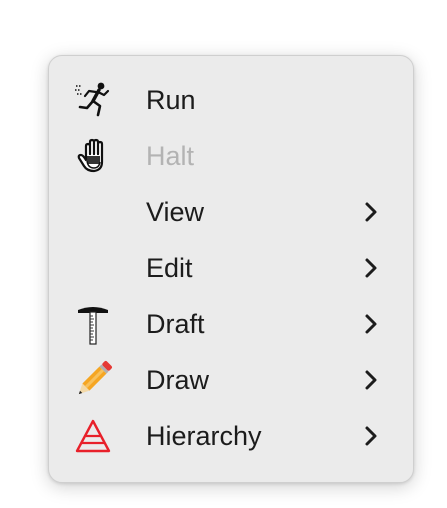  What do you see at coordinates (93, 156) in the screenshot?
I see `stop-hand-icon` at bounding box center [93, 156].